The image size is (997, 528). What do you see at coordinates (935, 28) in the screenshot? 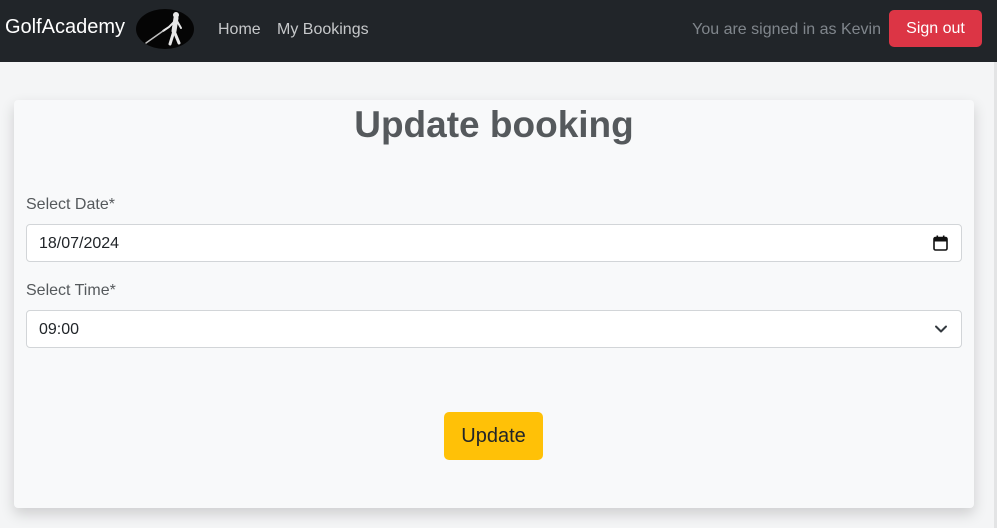
I see `sign-out-button: Sign out` at bounding box center [935, 28].